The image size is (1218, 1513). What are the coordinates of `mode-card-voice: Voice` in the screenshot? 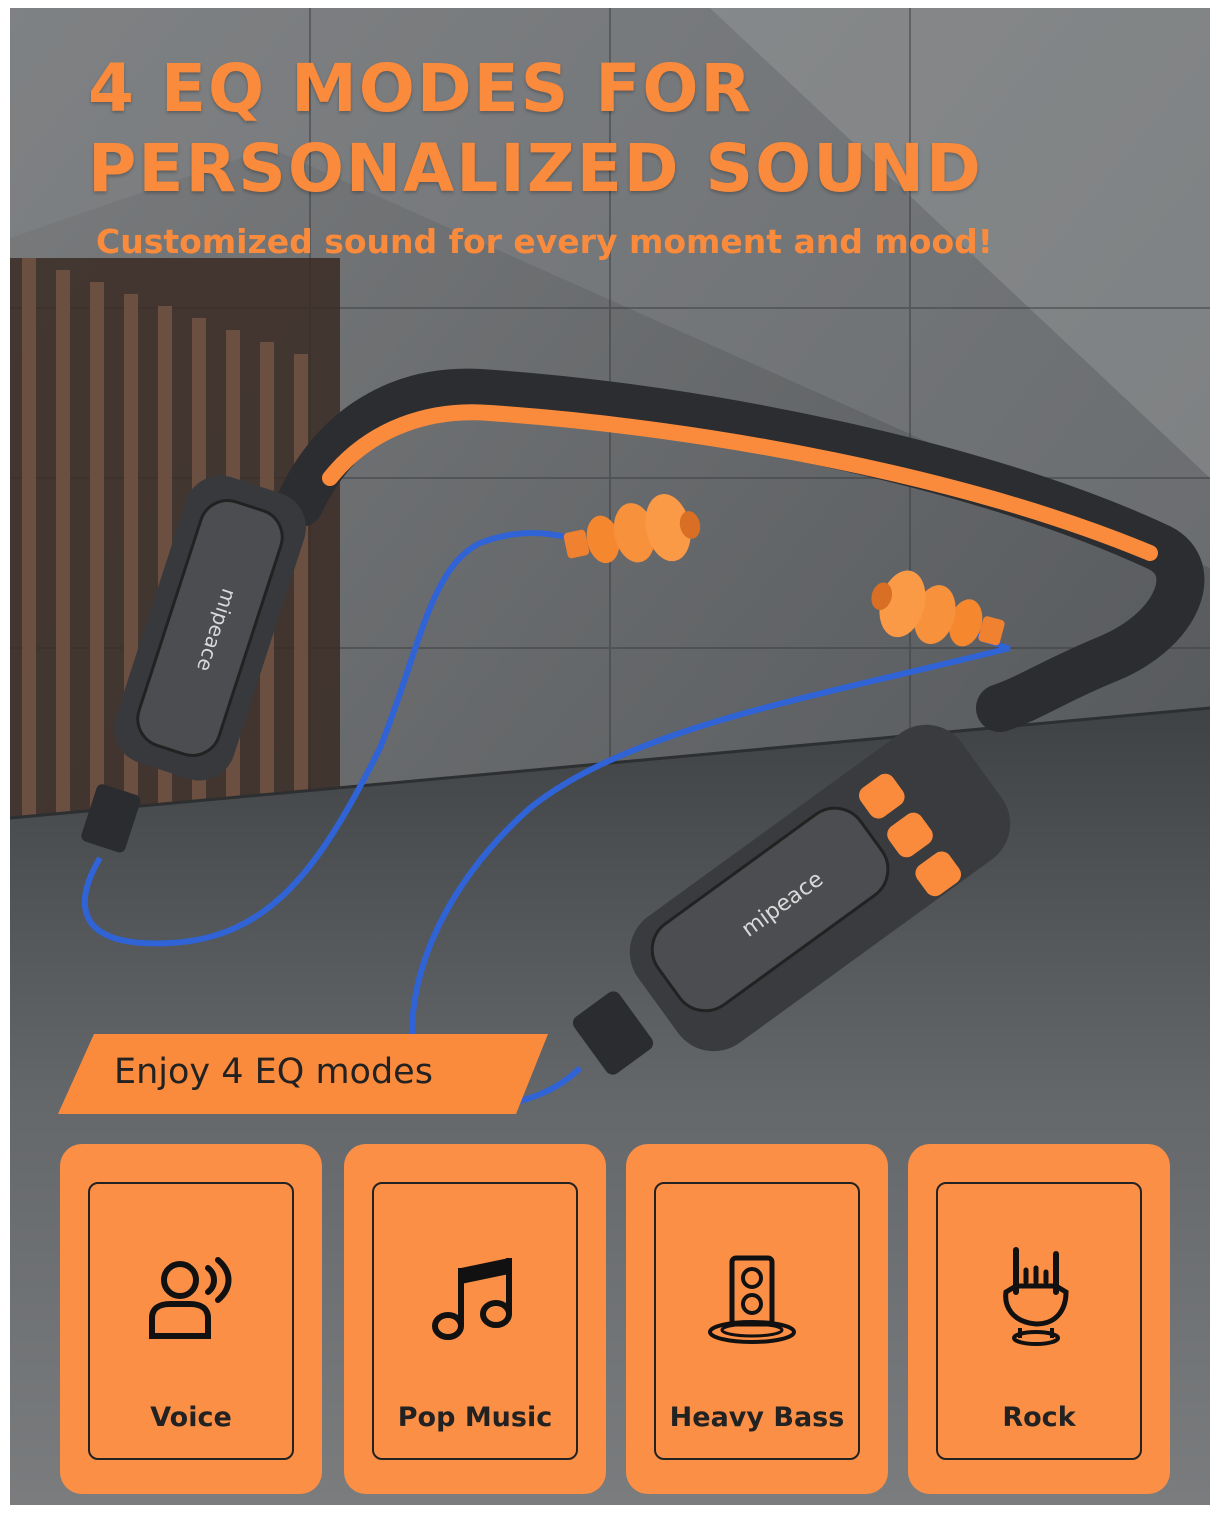 It's located at (191, 1319).